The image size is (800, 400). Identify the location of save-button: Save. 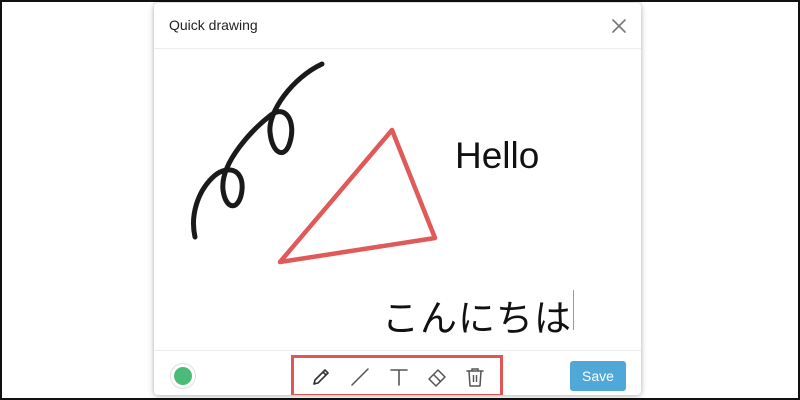
(598, 376).